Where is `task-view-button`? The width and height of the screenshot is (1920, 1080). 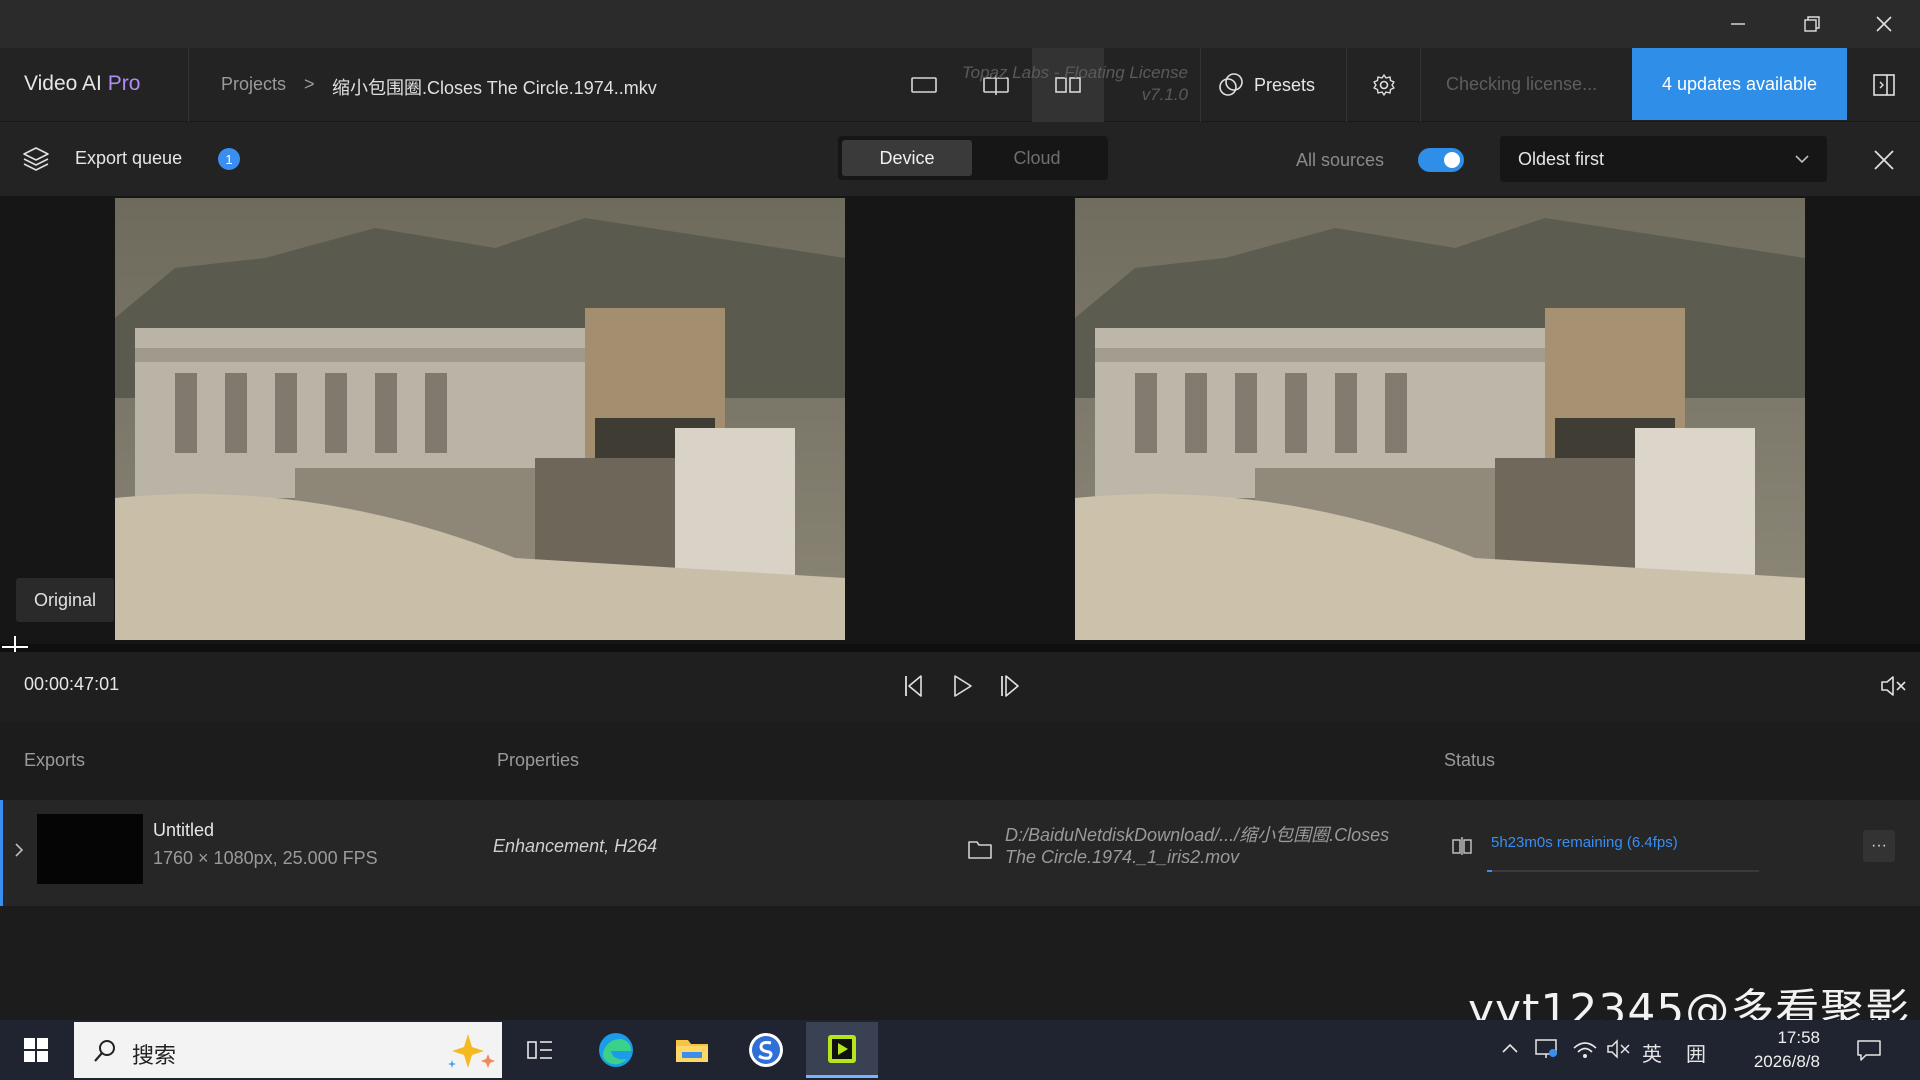
task-view-button is located at coordinates (540, 1050).